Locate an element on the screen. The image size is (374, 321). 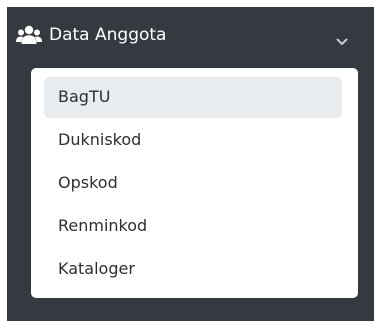
menu-item-bagtu: BagTU is located at coordinates (193, 97).